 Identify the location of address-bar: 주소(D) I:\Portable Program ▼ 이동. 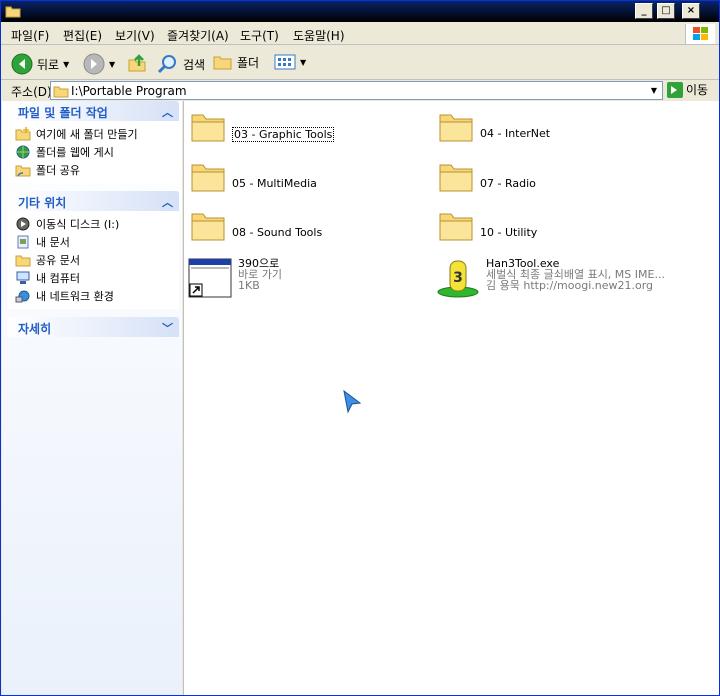
(360, 91).